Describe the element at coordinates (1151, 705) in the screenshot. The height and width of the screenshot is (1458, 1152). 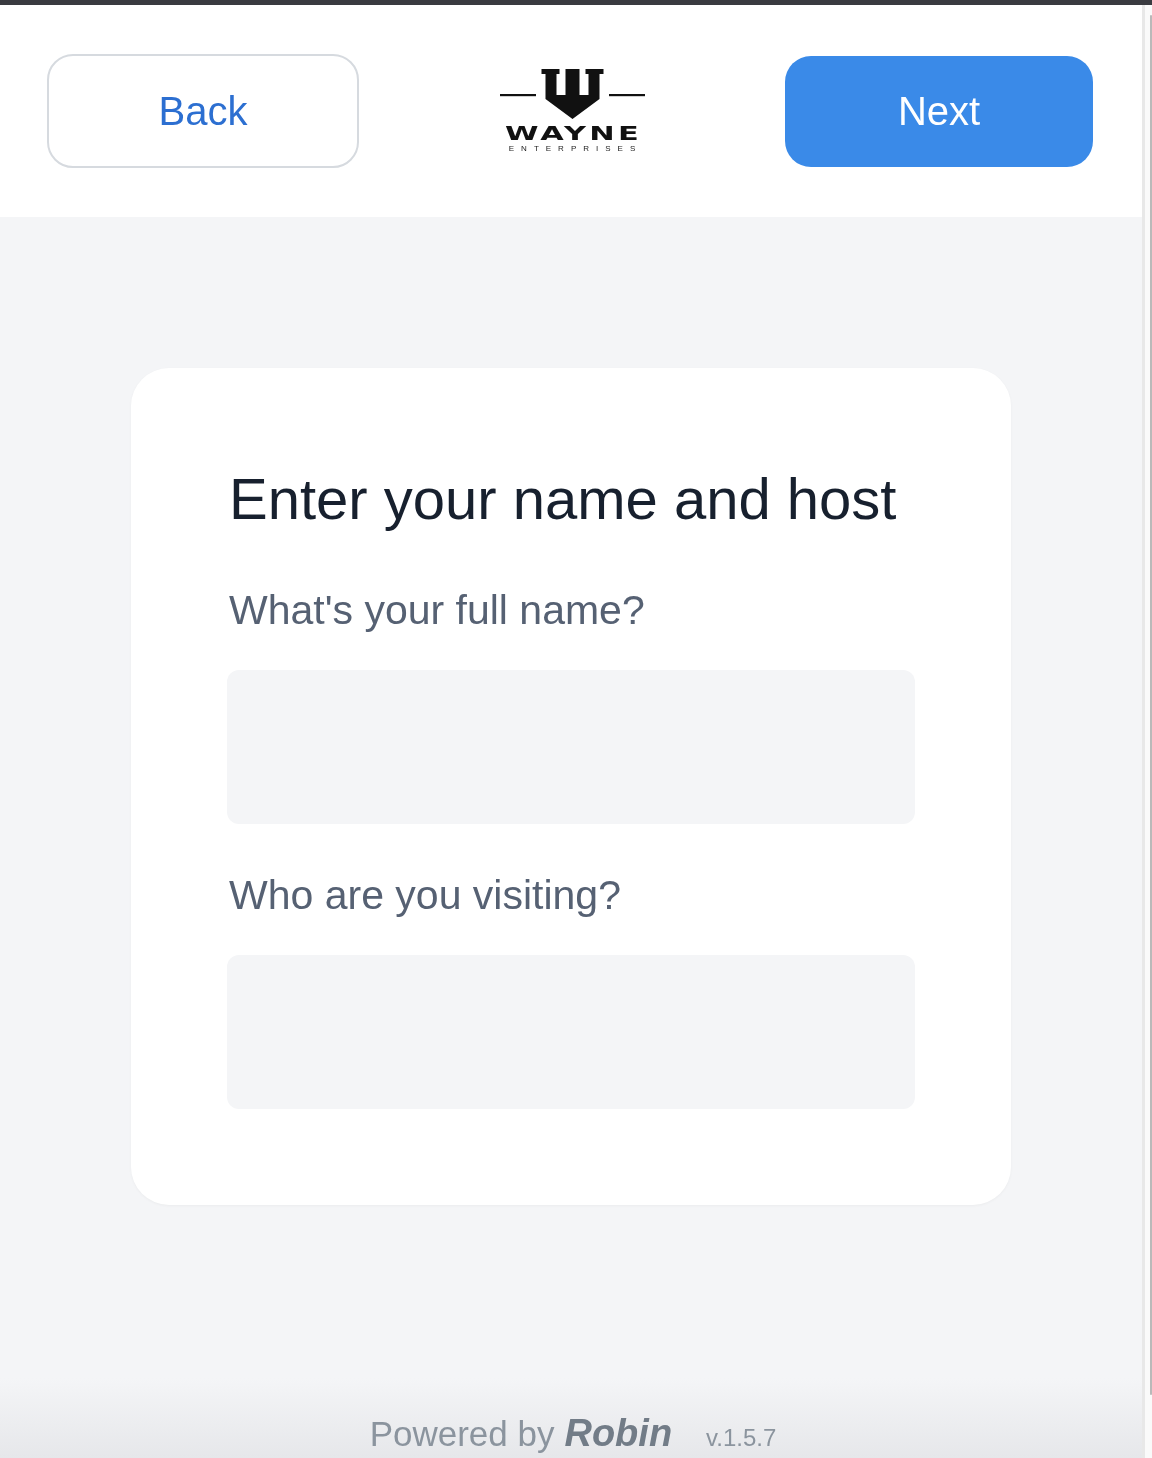
I see `scrollbar-thumb` at that location.